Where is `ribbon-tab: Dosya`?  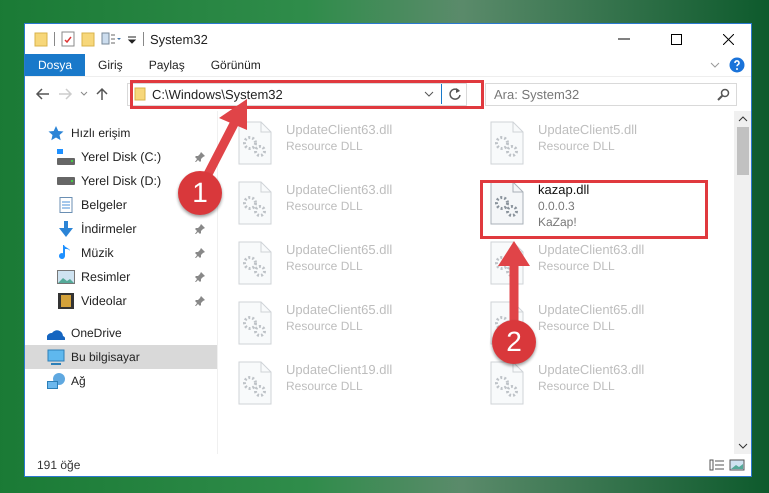
ribbon-tab: Dosya is located at coordinates (55, 65).